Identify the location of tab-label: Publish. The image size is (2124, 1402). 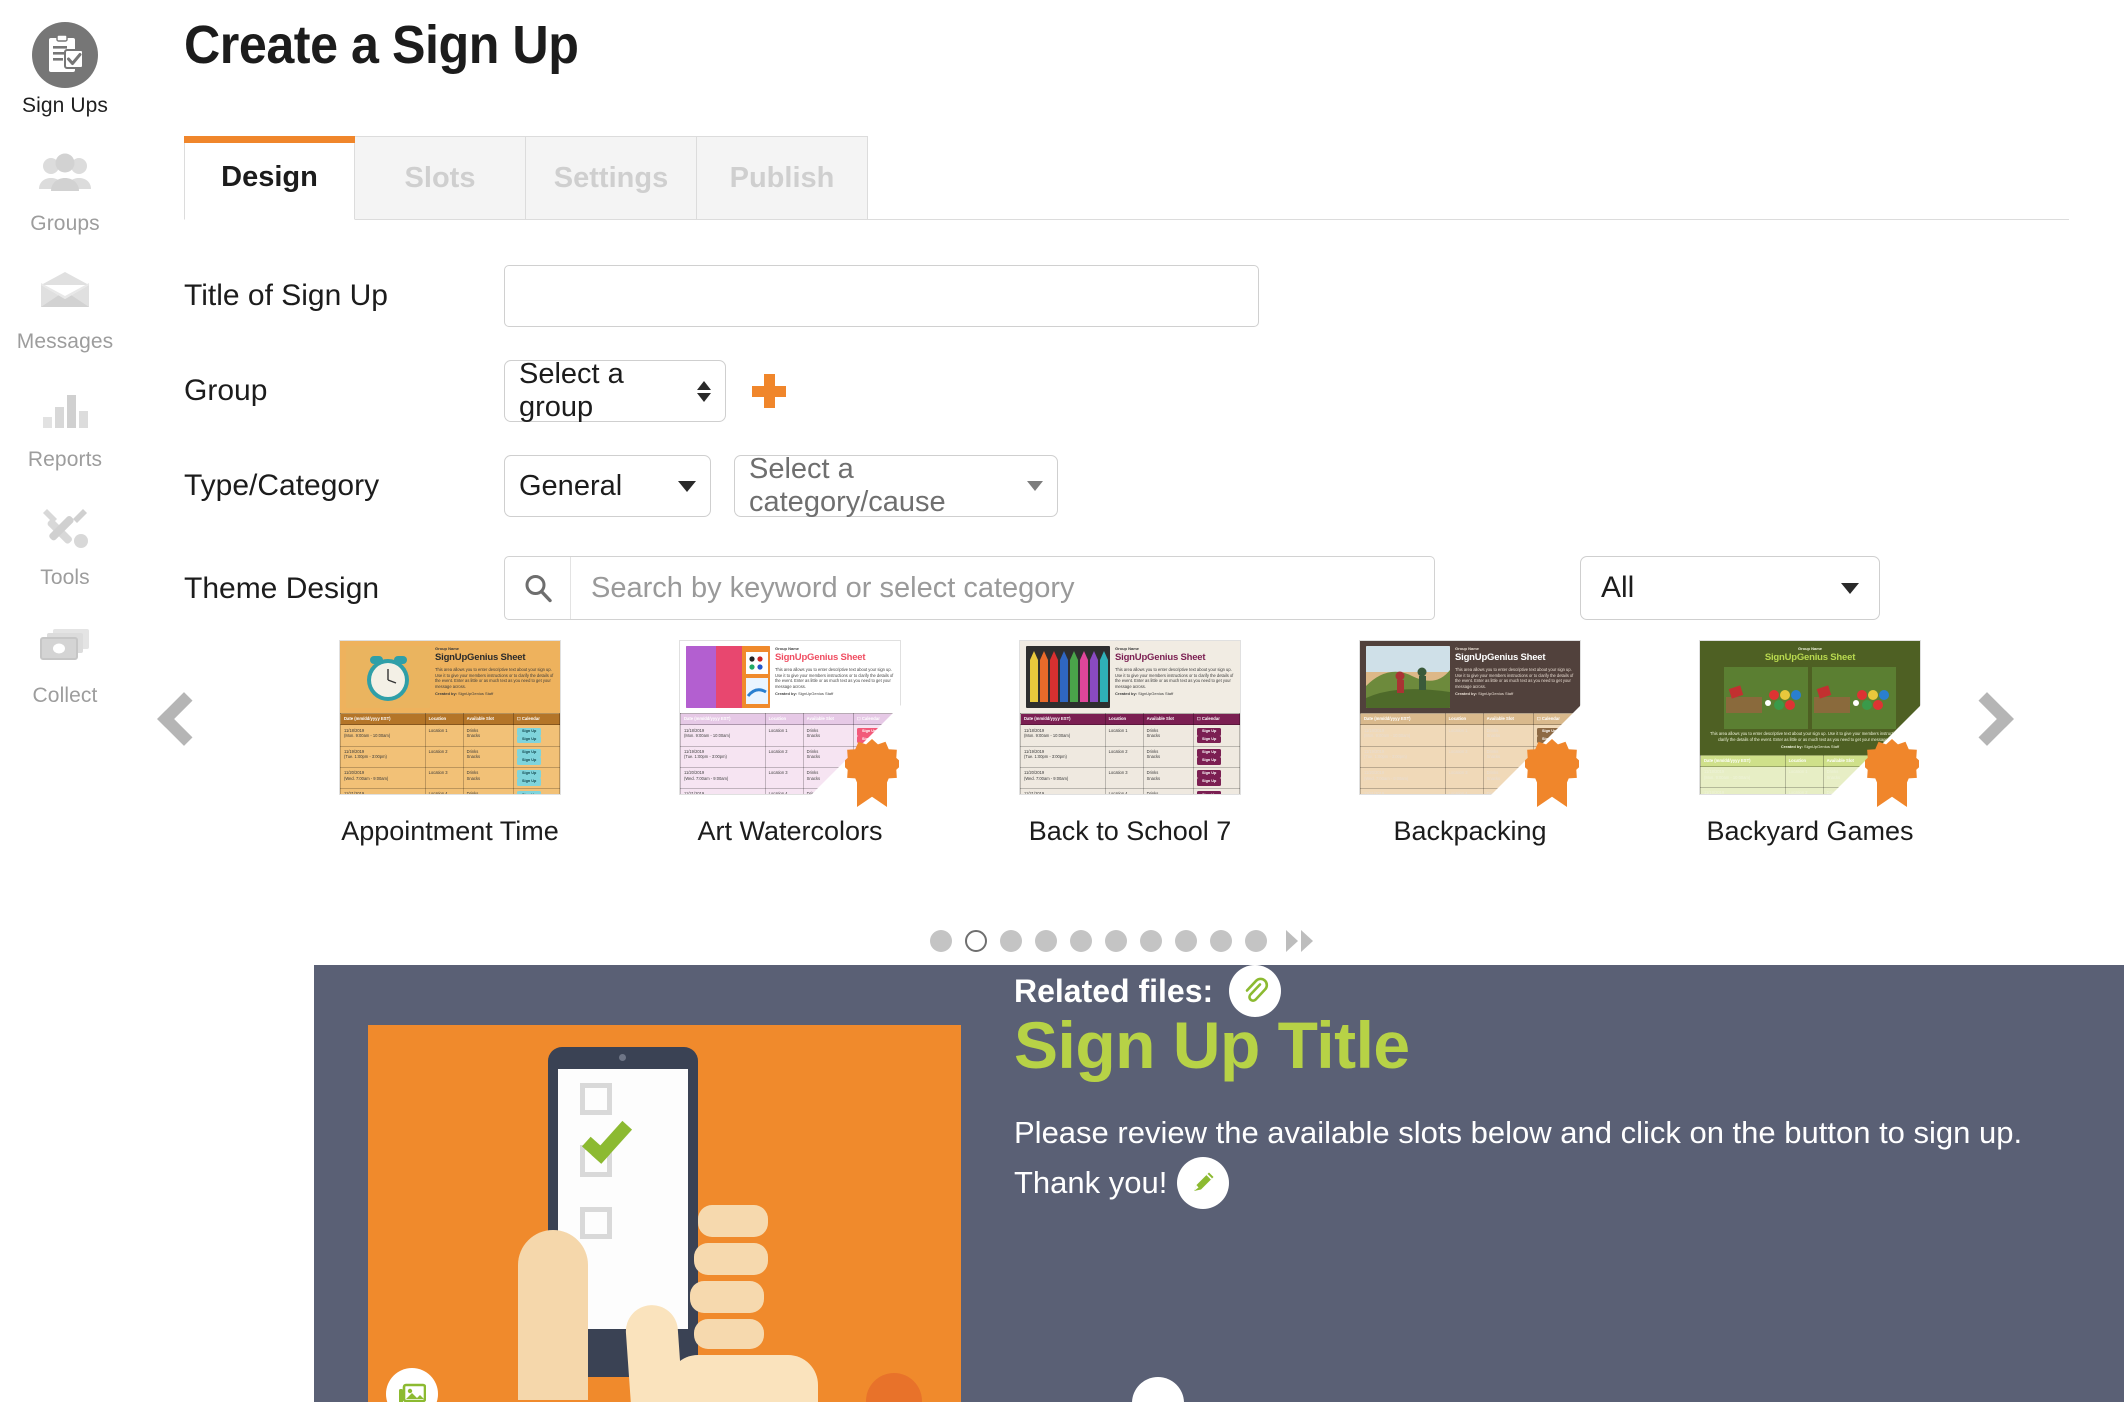
(782, 177).